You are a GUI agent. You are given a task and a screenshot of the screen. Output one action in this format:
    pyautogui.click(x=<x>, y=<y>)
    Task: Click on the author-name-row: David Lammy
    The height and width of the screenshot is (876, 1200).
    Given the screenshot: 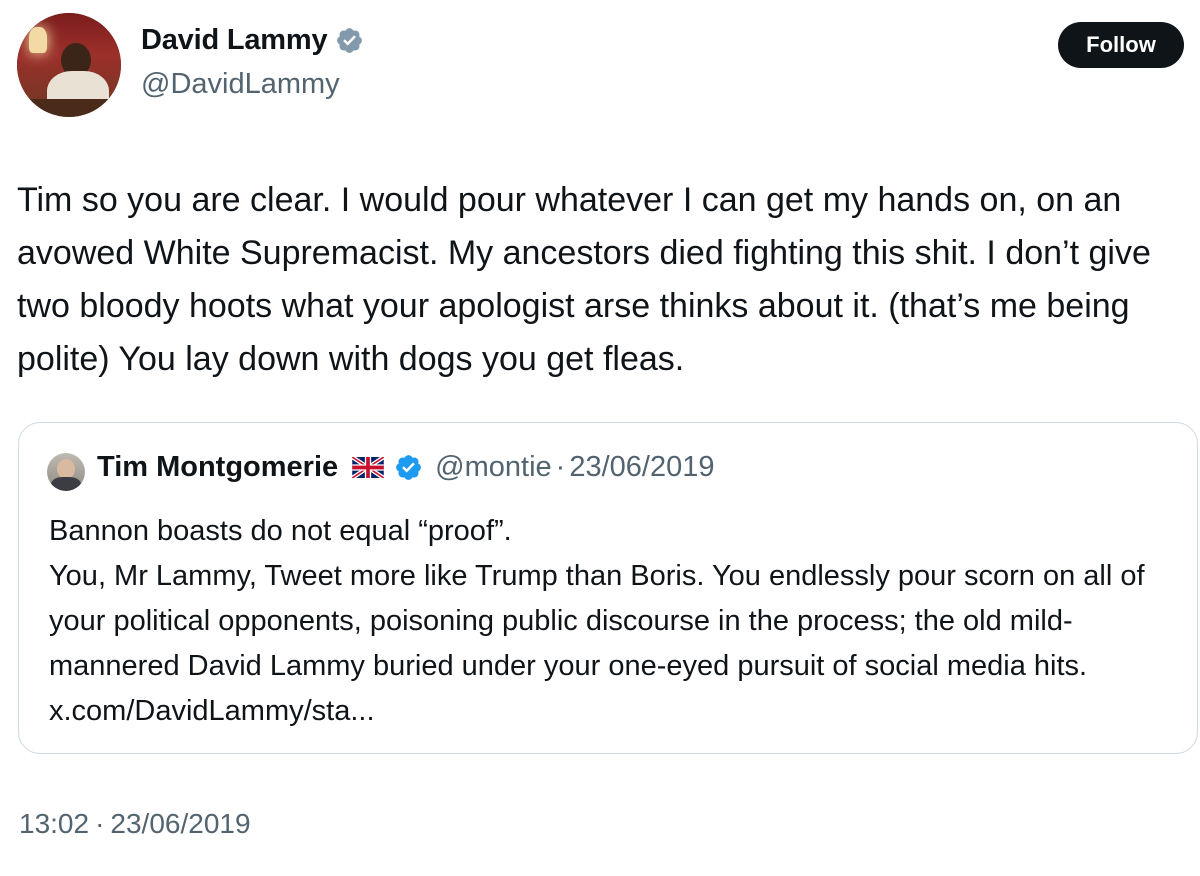 What is the action you would take?
    pyautogui.click(x=252, y=40)
    